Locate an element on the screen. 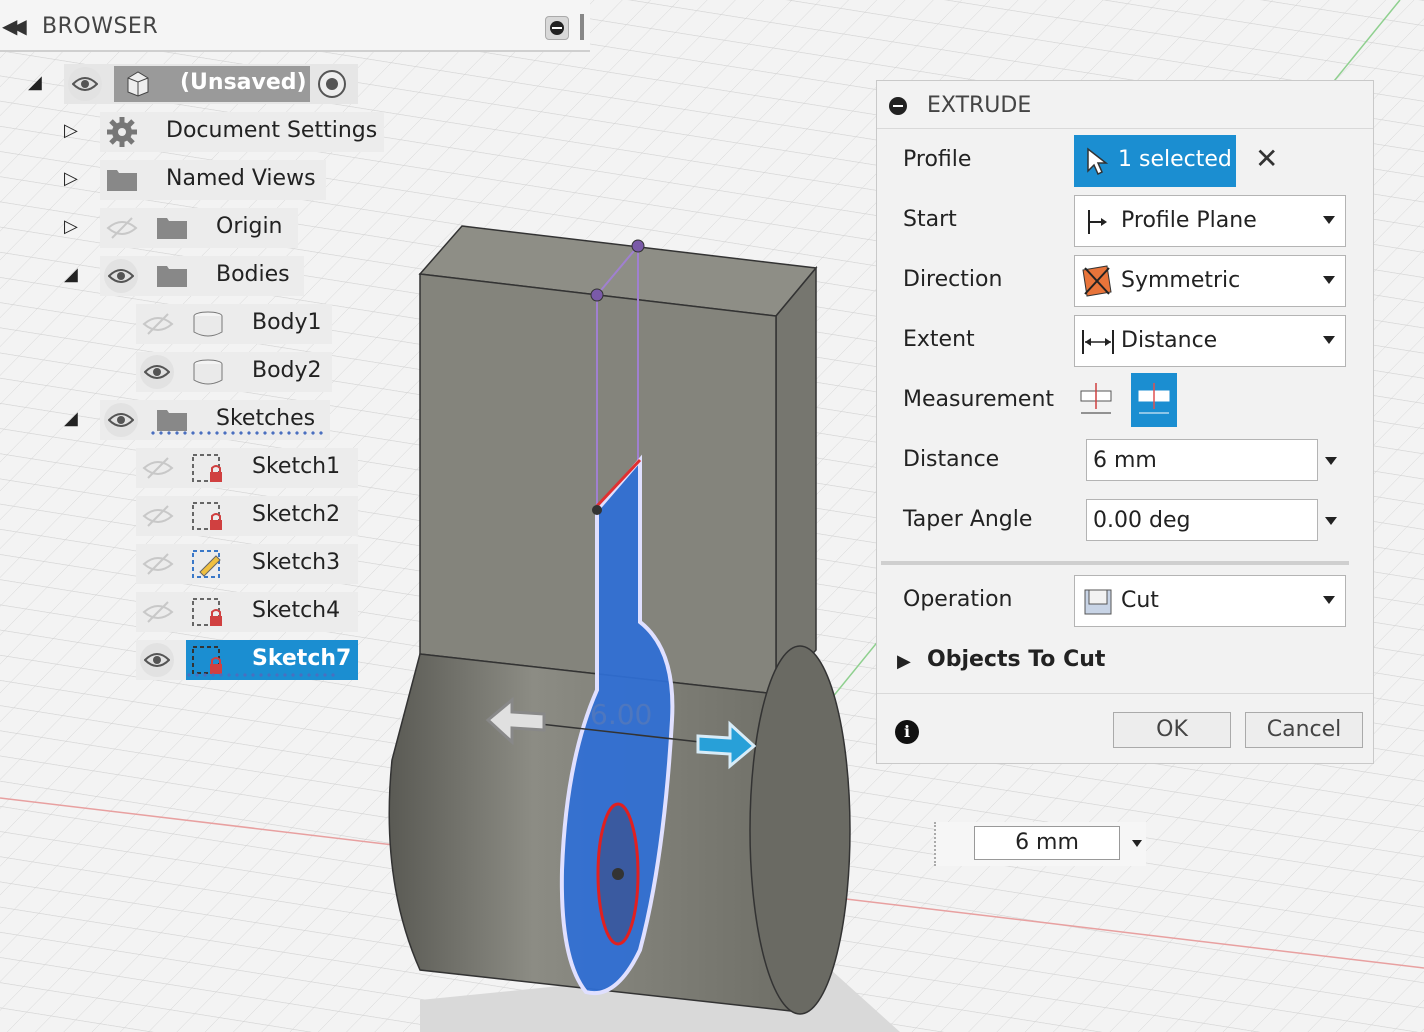 The image size is (1424, 1032). cut-icon is located at coordinates (1098, 602).